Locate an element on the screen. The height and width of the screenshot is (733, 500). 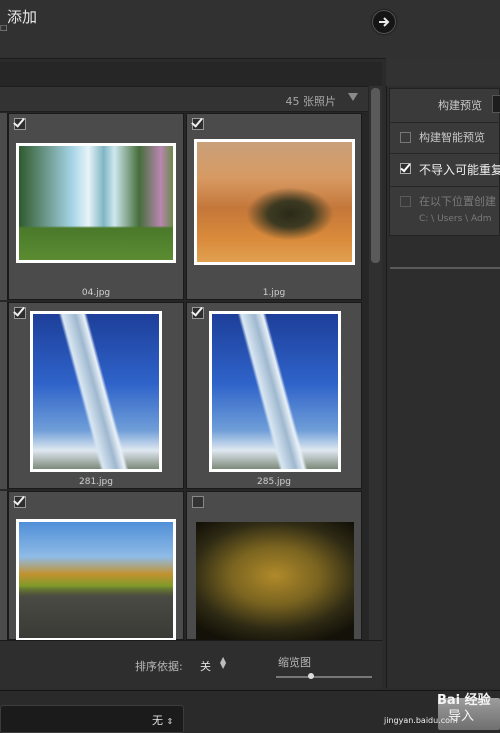
photo-cell: 1.jpg is located at coordinates (274, 206).